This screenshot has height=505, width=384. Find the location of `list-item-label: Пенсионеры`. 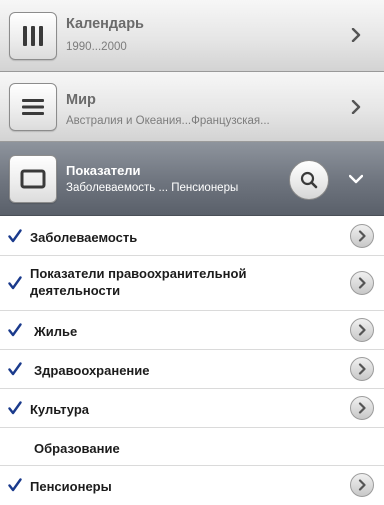

list-item-label: Пенсионеры is located at coordinates (71, 486).